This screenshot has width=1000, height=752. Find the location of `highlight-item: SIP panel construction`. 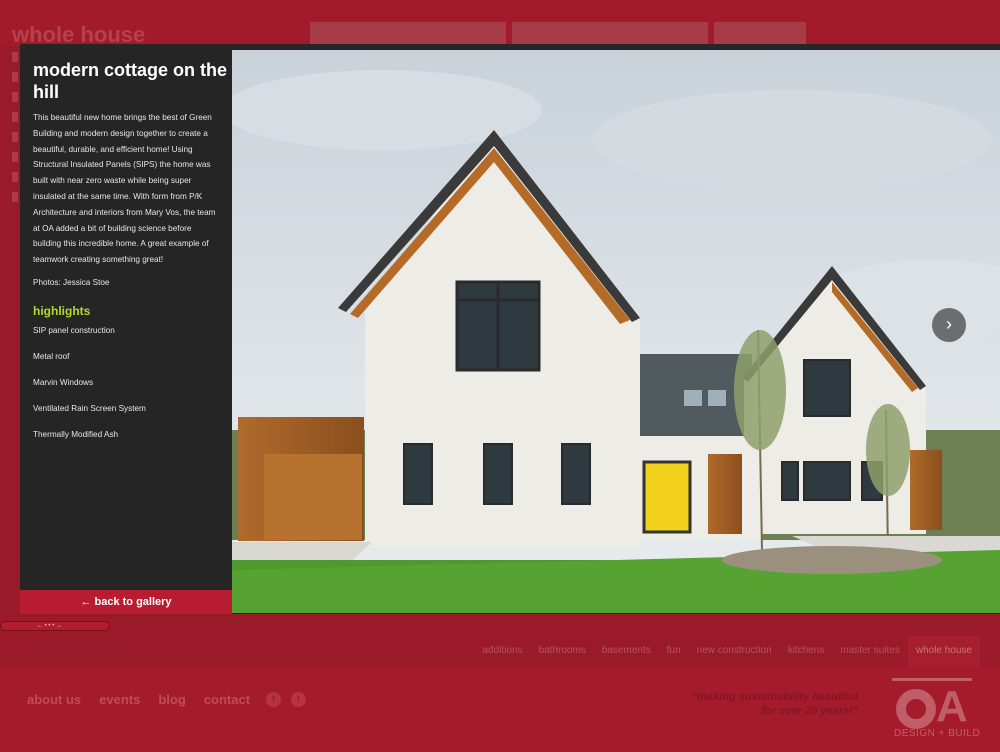

highlight-item: SIP panel construction is located at coordinates (74, 330).